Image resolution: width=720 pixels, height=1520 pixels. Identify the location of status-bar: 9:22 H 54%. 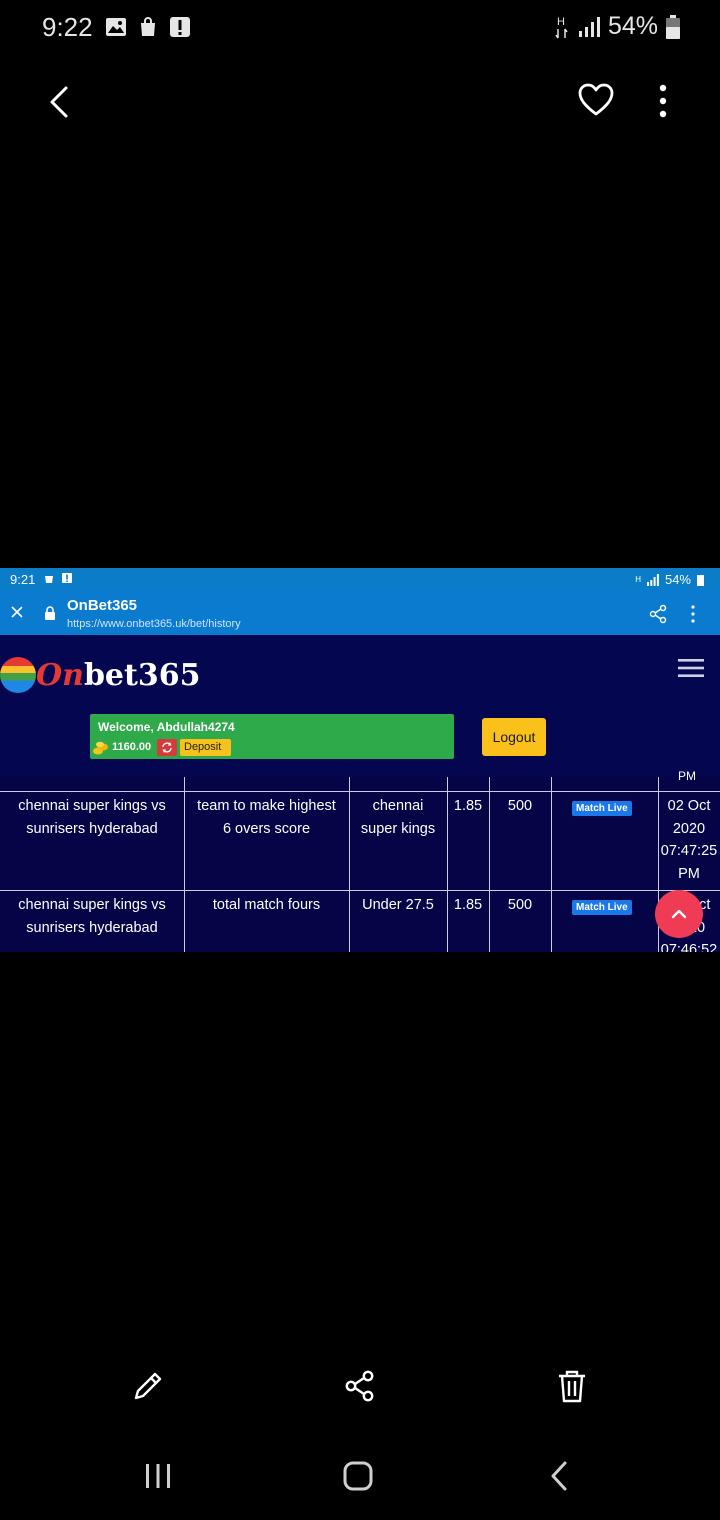
(360, 28).